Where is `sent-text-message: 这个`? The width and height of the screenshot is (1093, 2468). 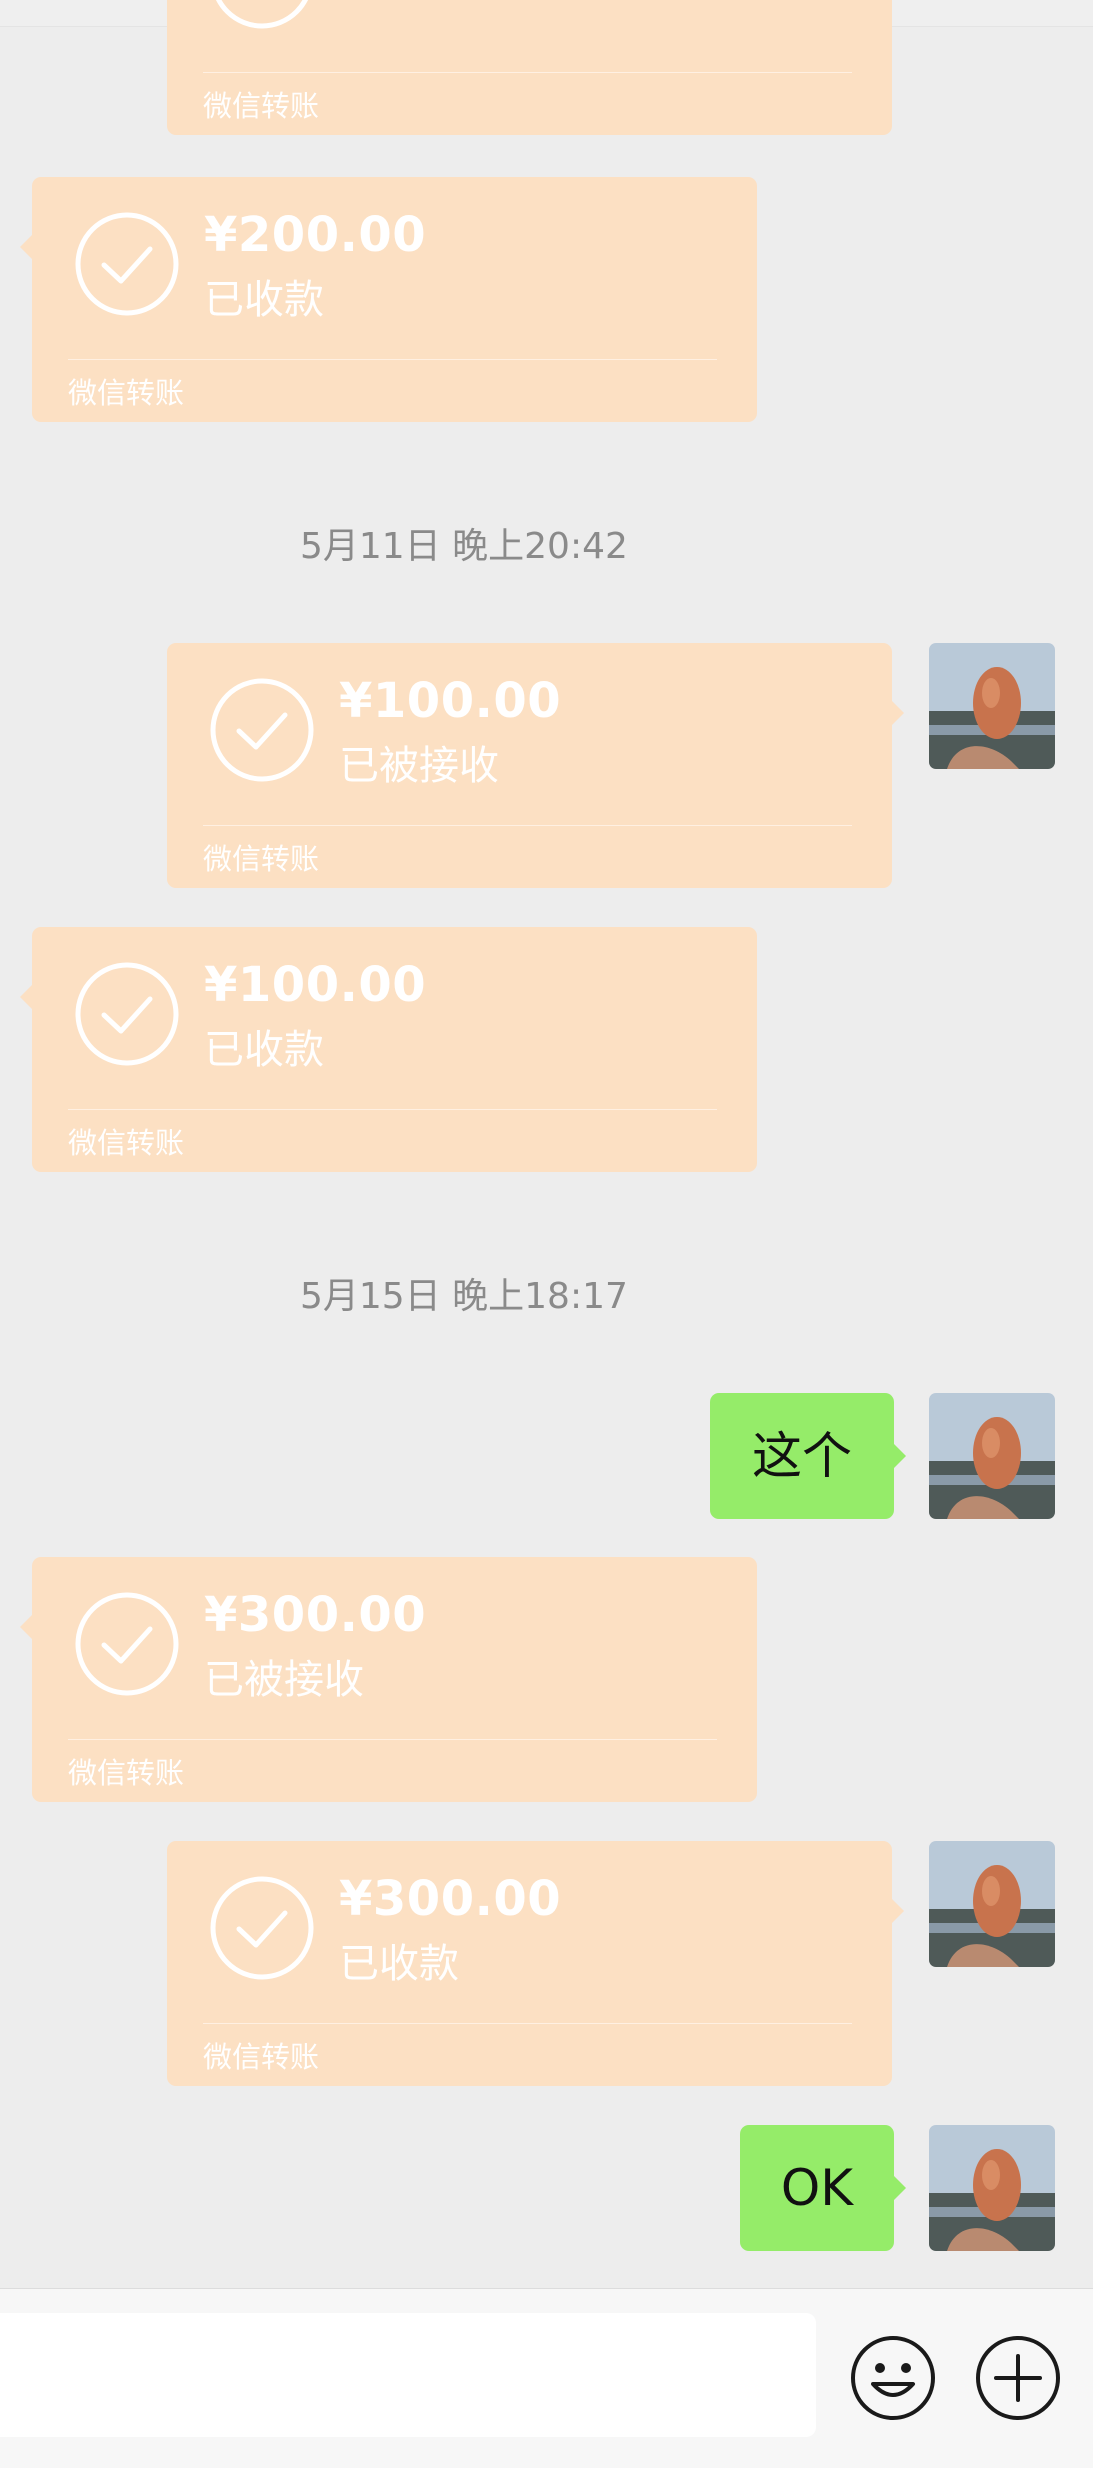
sent-text-message: 这个 is located at coordinates (808, 1456).